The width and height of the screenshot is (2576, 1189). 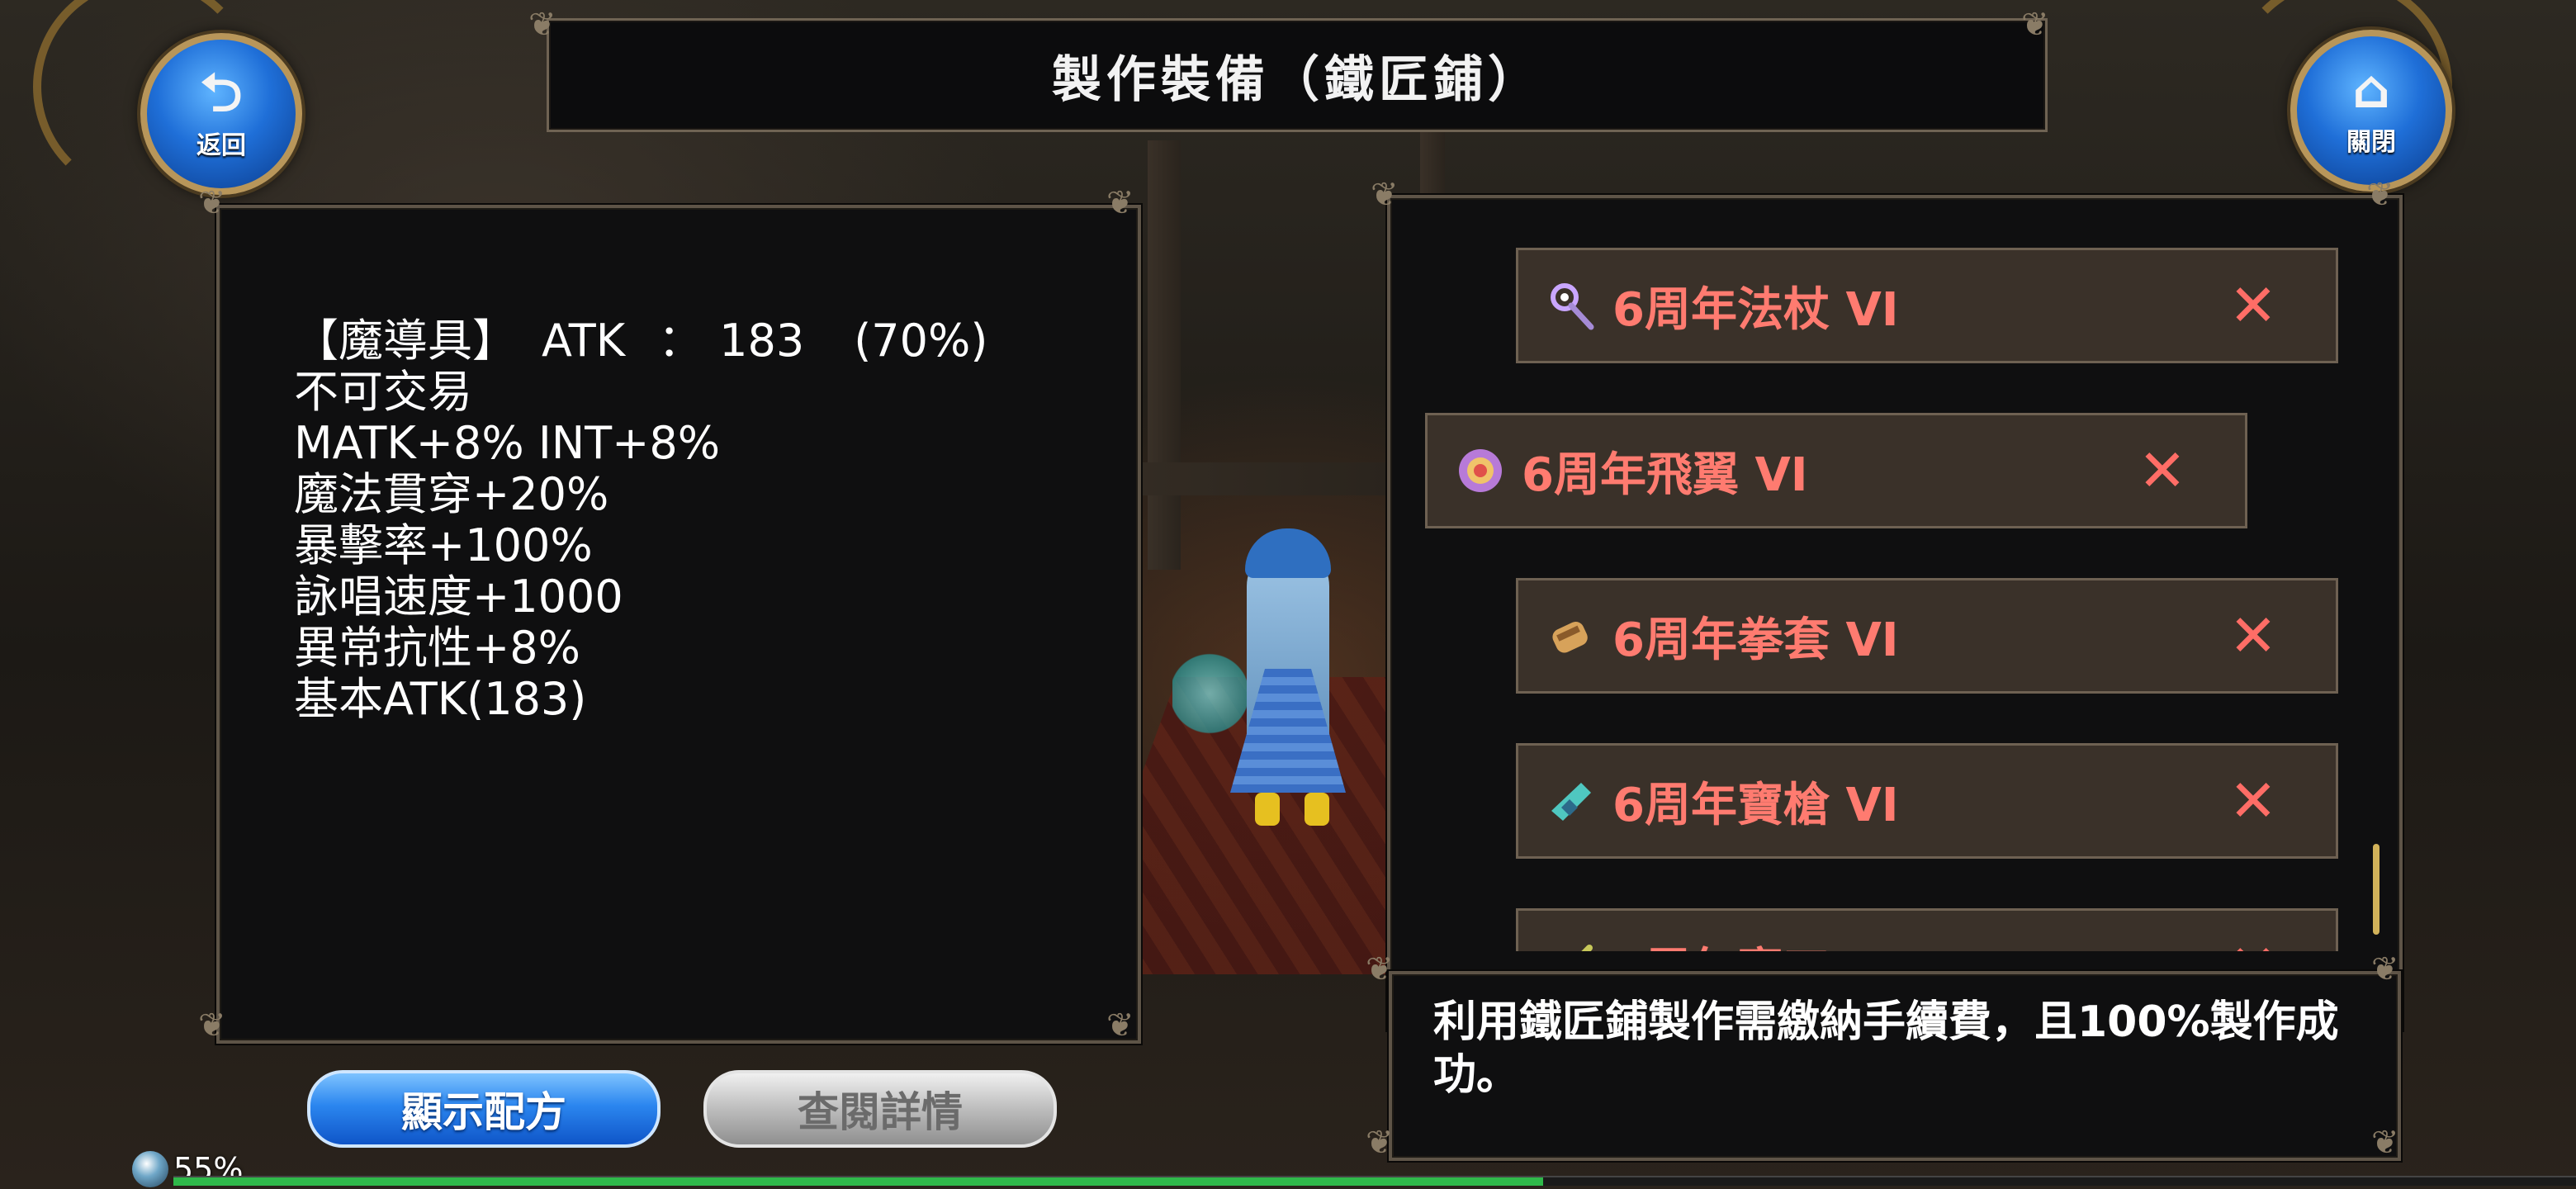 What do you see at coordinates (1571, 943) in the screenshot?
I see `blade-icon` at bounding box center [1571, 943].